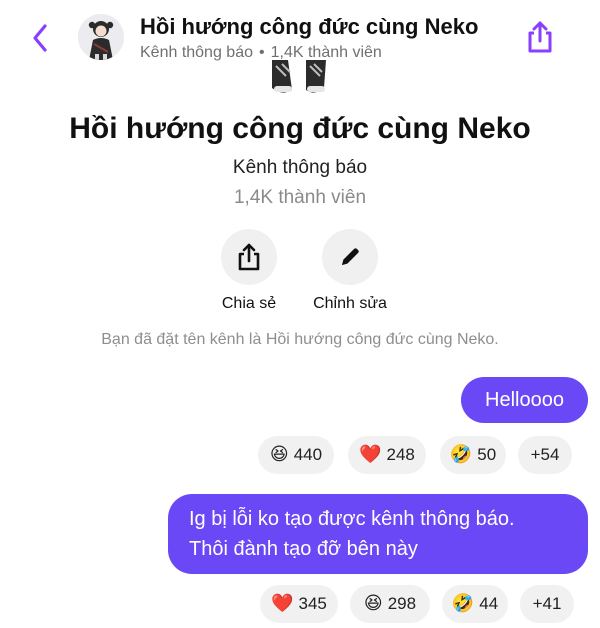 This screenshot has height=628, width=600. Describe the element at coordinates (352, 519) in the screenshot. I see `message-text-line: Ig bị lỗi ko tạo được kênh thông báo.` at that location.